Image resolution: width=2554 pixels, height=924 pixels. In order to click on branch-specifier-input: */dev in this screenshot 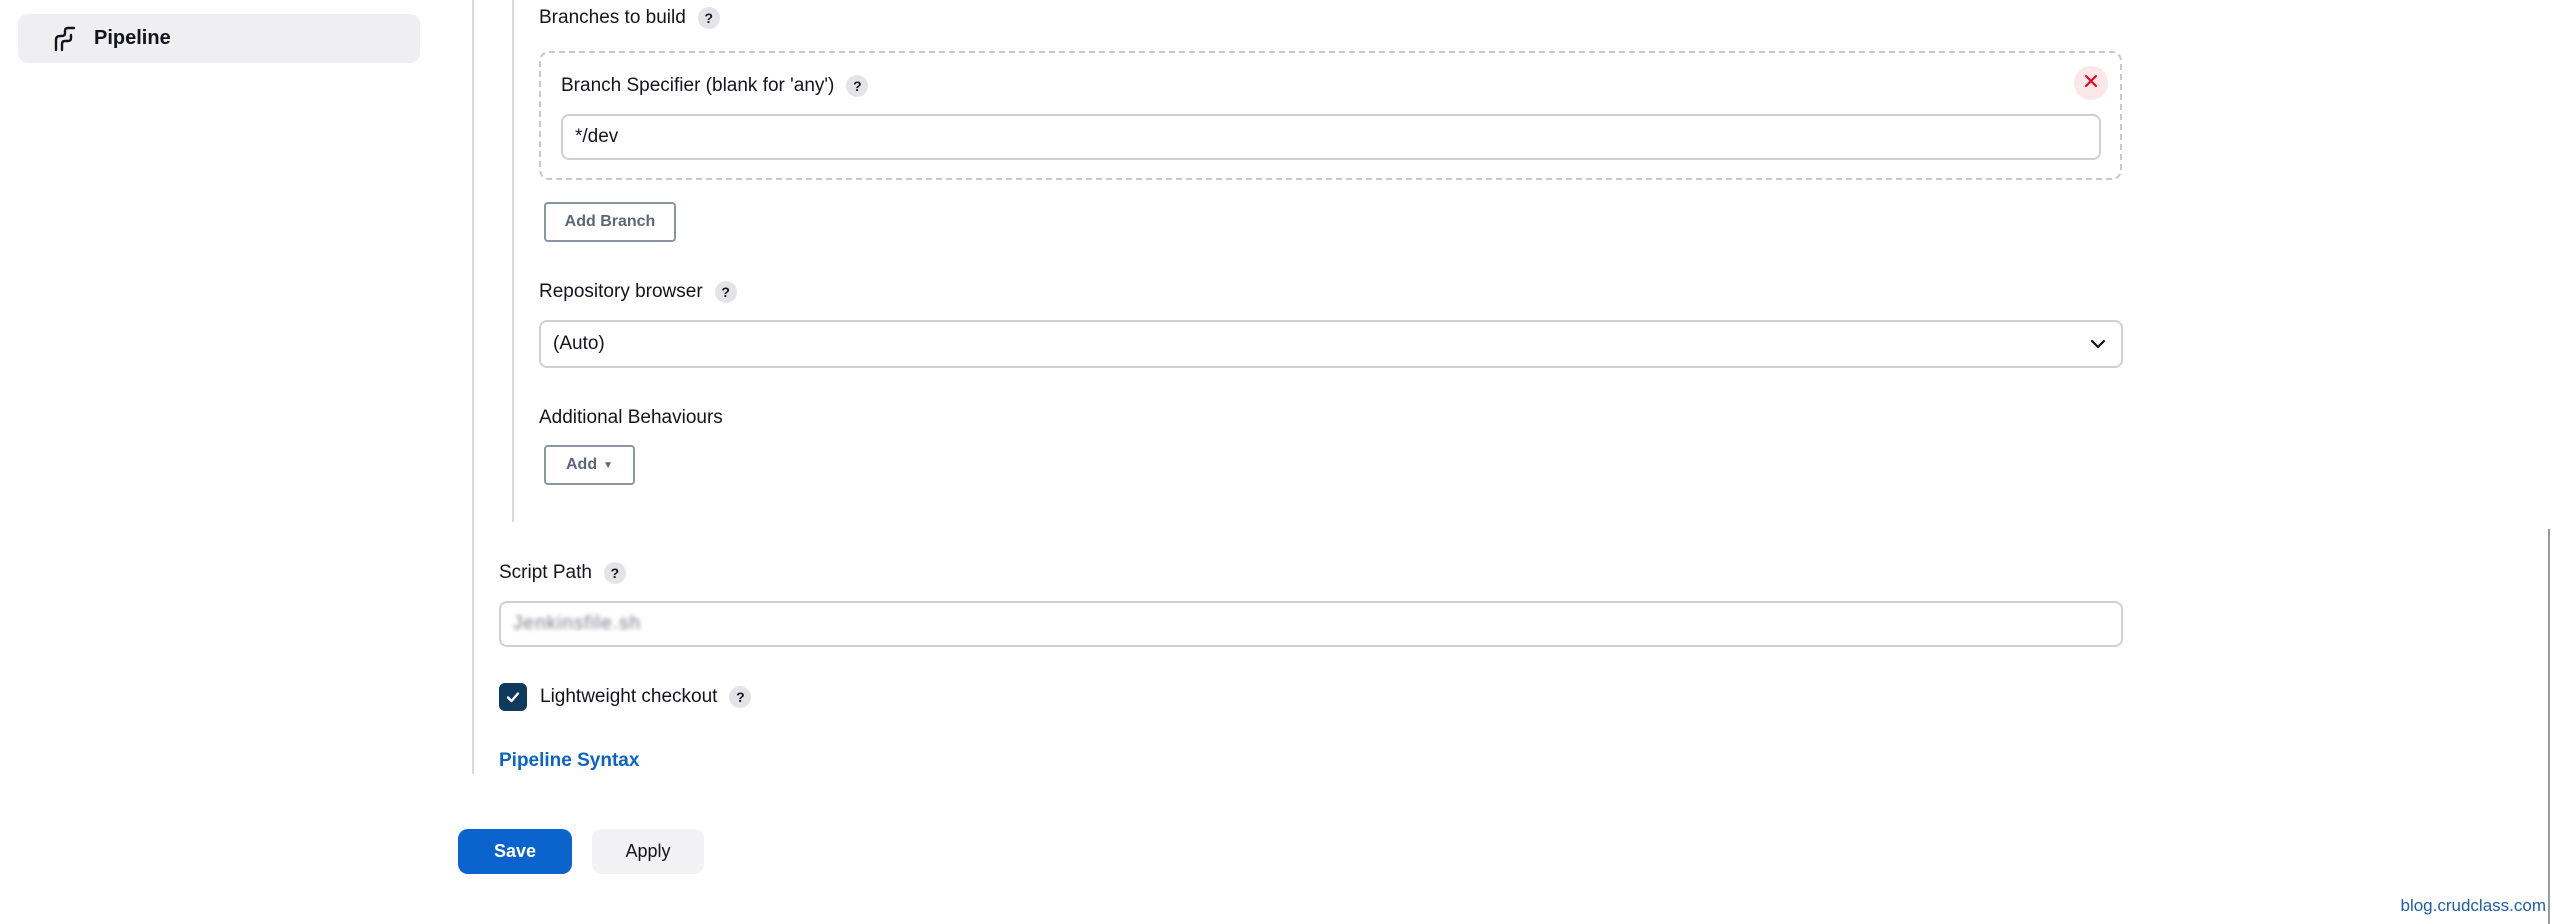, I will do `click(1331, 137)`.